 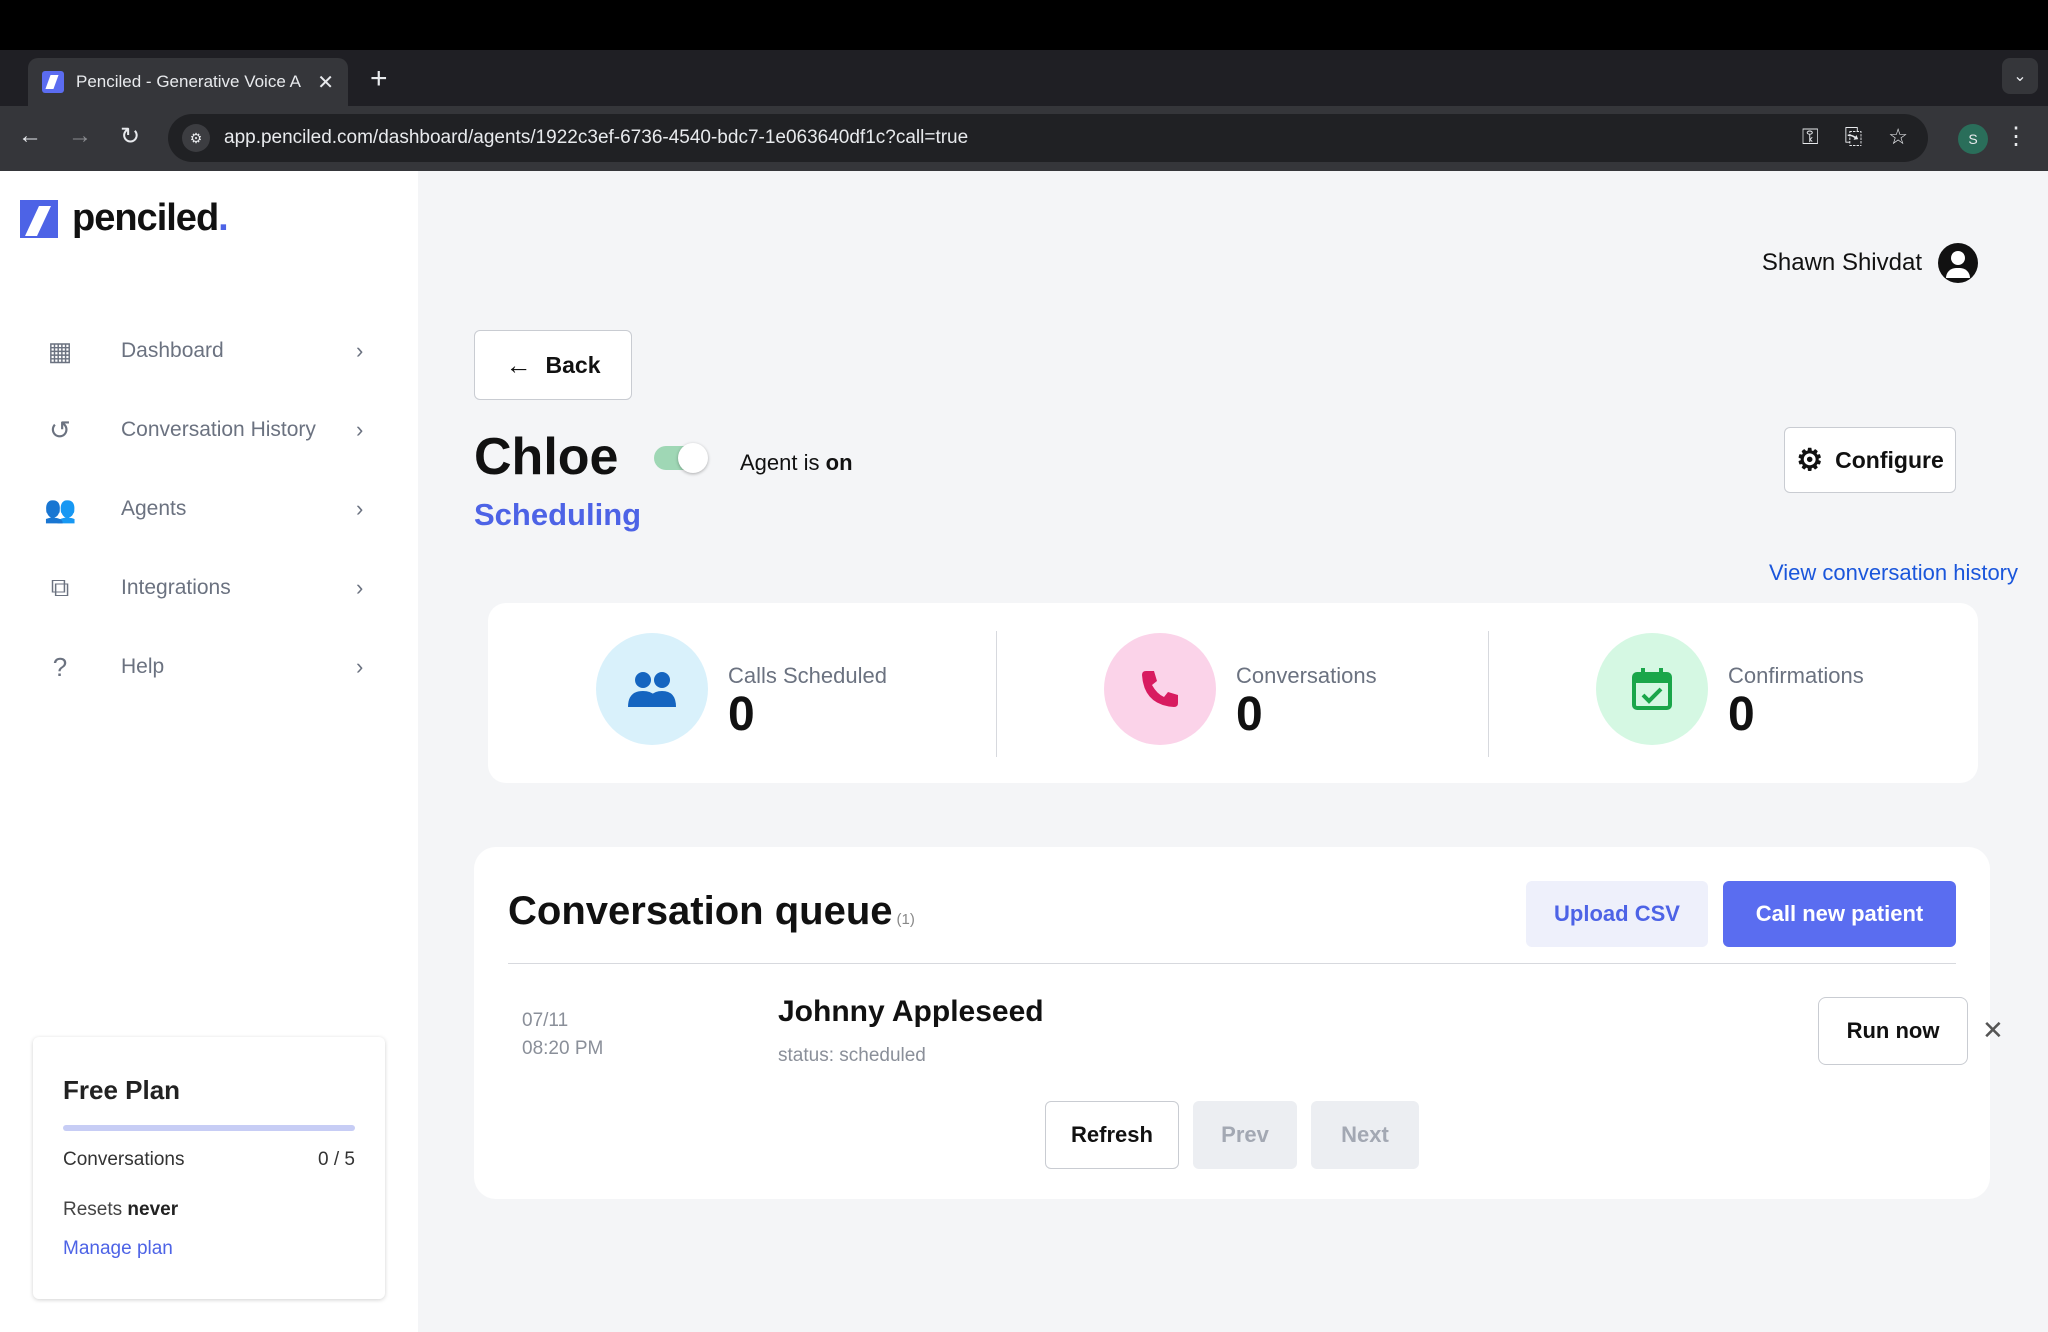 I want to click on browser-tab: Penciled - Generative Voice A ✕, so click(x=188, y=82).